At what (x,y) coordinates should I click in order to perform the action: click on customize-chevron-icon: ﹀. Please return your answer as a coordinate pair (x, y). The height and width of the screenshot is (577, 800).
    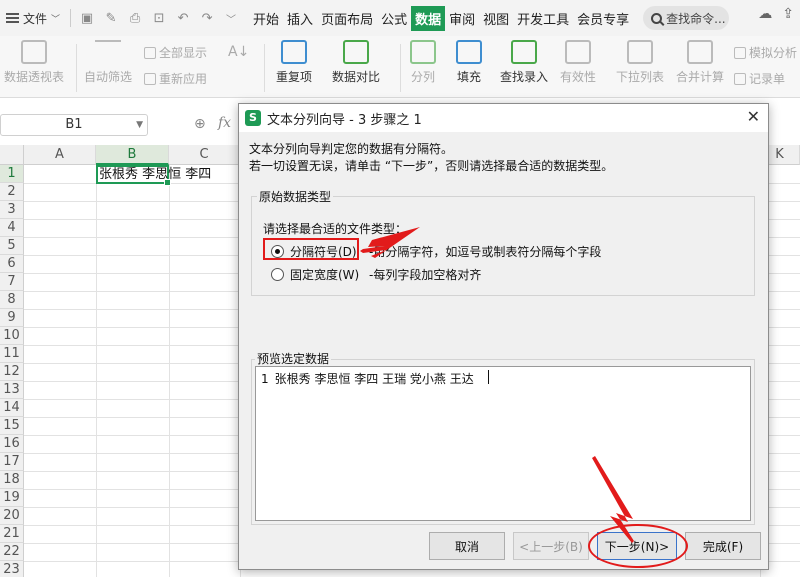
    Looking at the image, I should click on (231, 18).